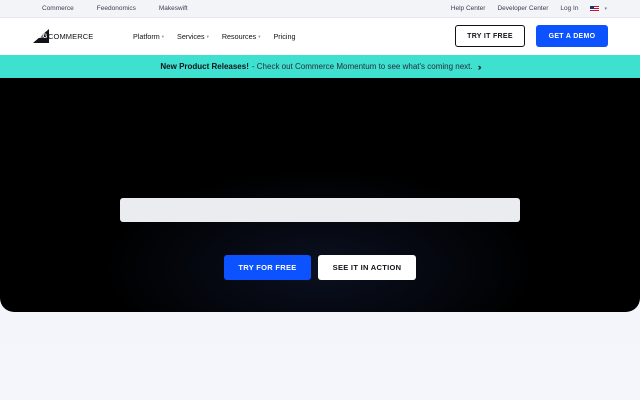 The image size is (640, 400). I want to click on nav-item-label: Services, so click(191, 36).